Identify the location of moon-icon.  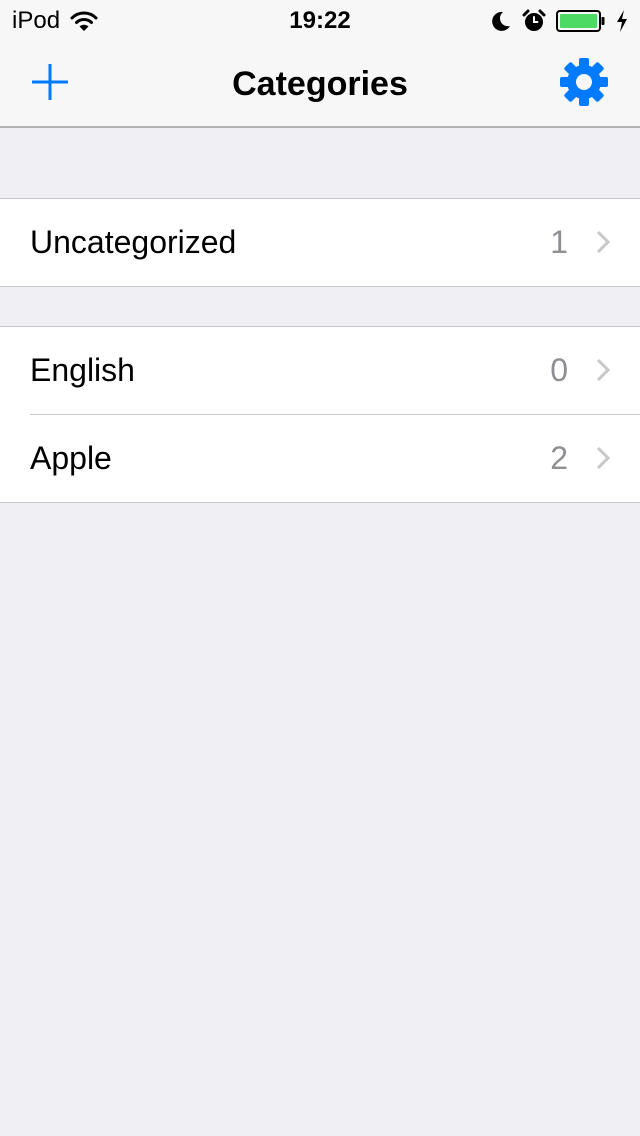
(501, 21).